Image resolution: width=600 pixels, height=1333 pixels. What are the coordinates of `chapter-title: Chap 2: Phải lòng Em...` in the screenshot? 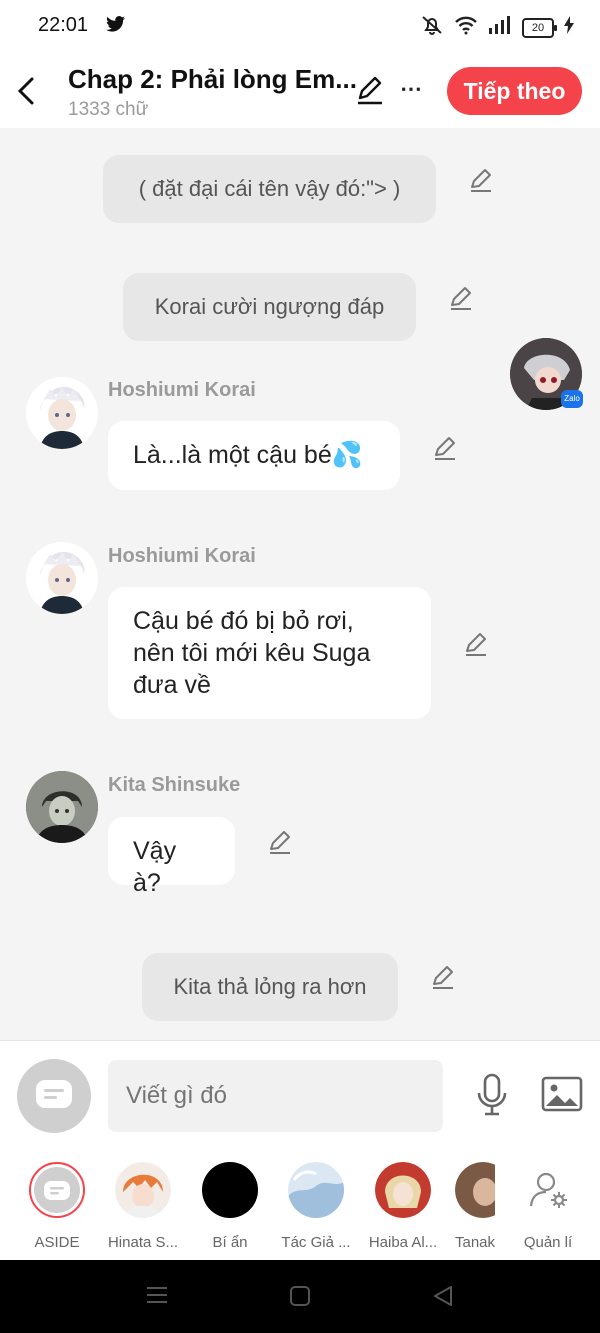 It's located at (212, 79).